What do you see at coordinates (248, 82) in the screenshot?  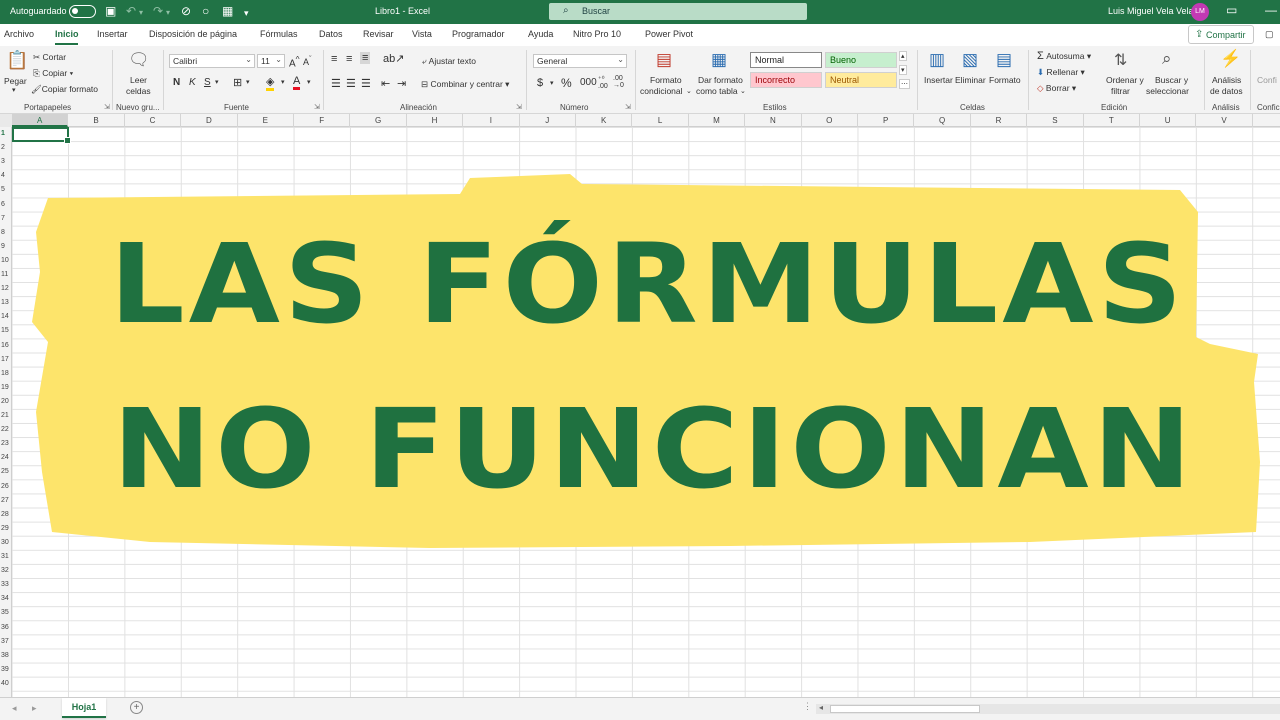 I see `borders-dropdown-icon: ▾` at bounding box center [248, 82].